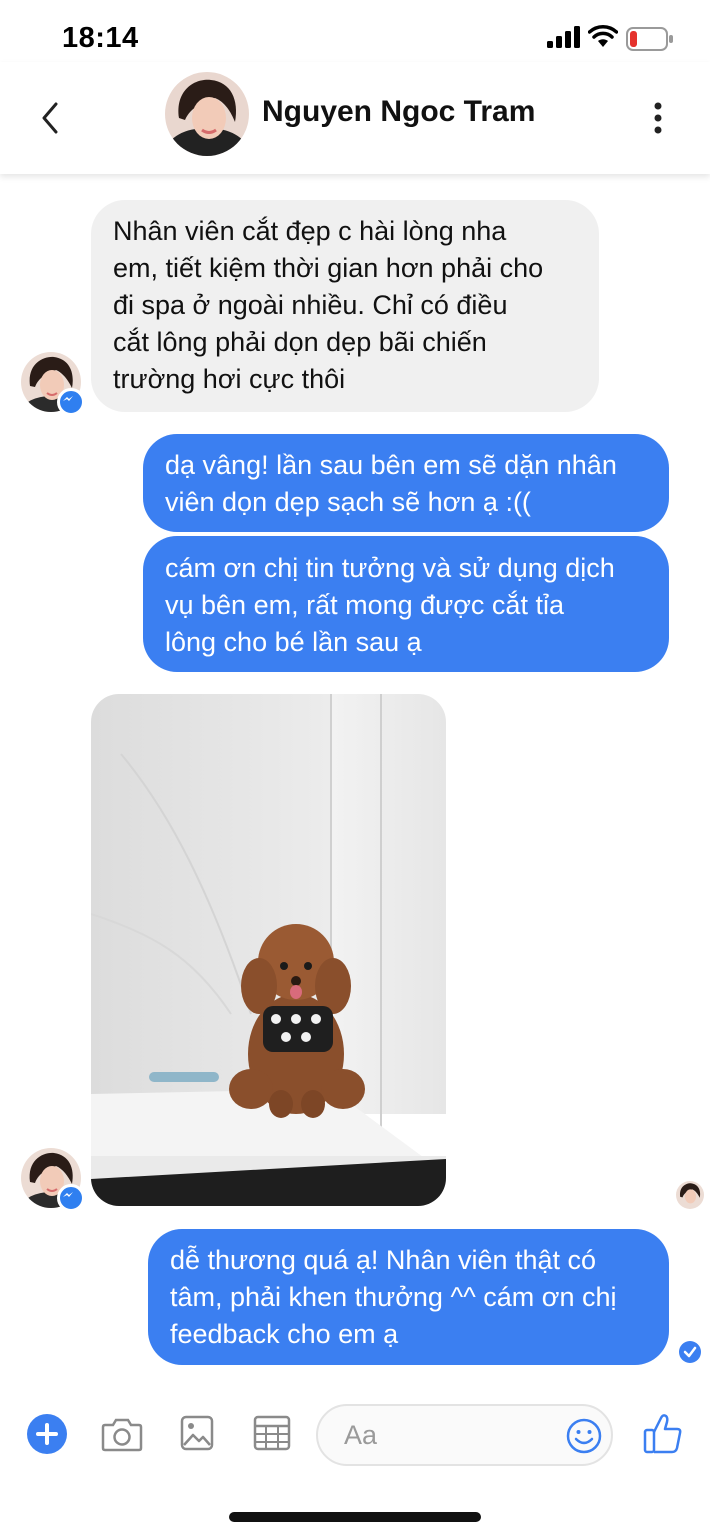 This screenshot has width=710, height=1536. I want to click on thumbs-up-icon, so click(663, 1433).